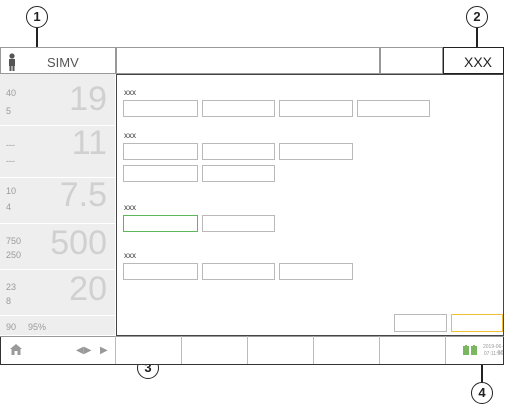  I want to click on previous-icon: ◀▶, so click(83, 350).